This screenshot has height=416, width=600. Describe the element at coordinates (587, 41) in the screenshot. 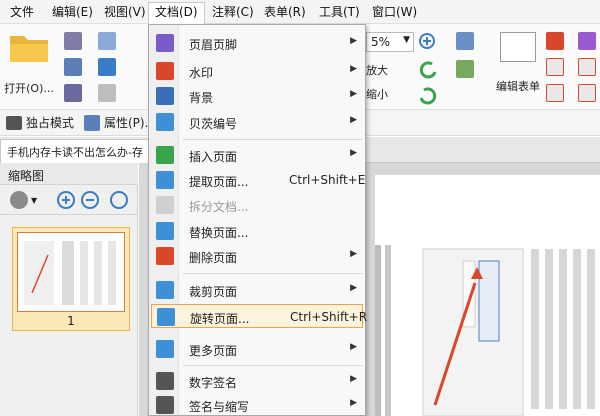

I see `text-tool-icon` at that location.